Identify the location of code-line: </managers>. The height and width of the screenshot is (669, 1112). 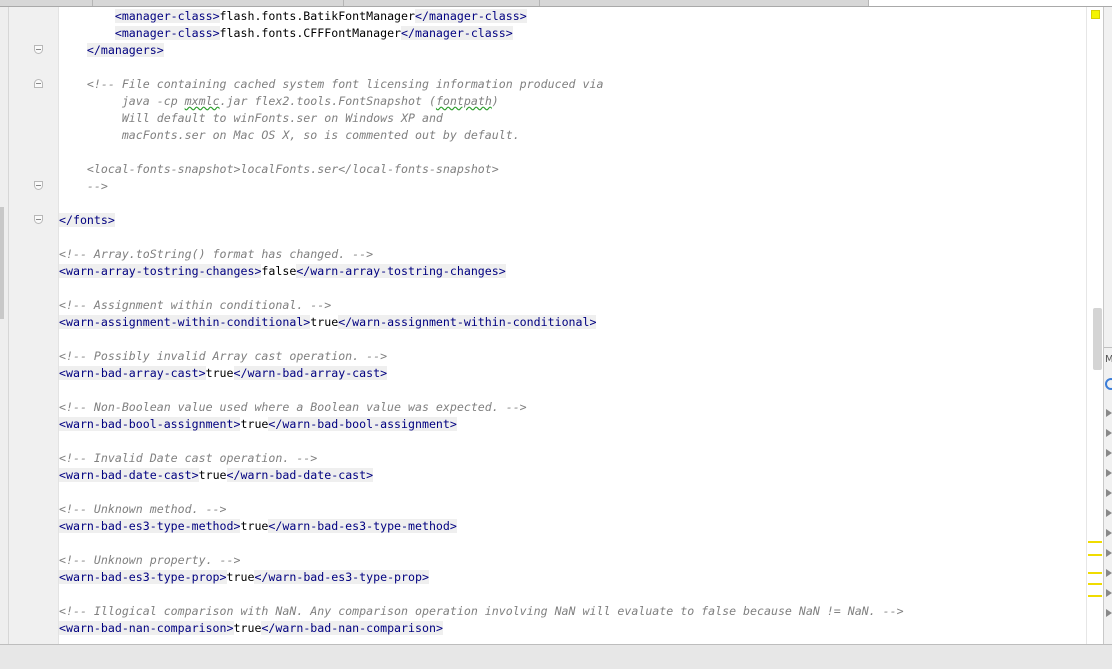
(111, 50).